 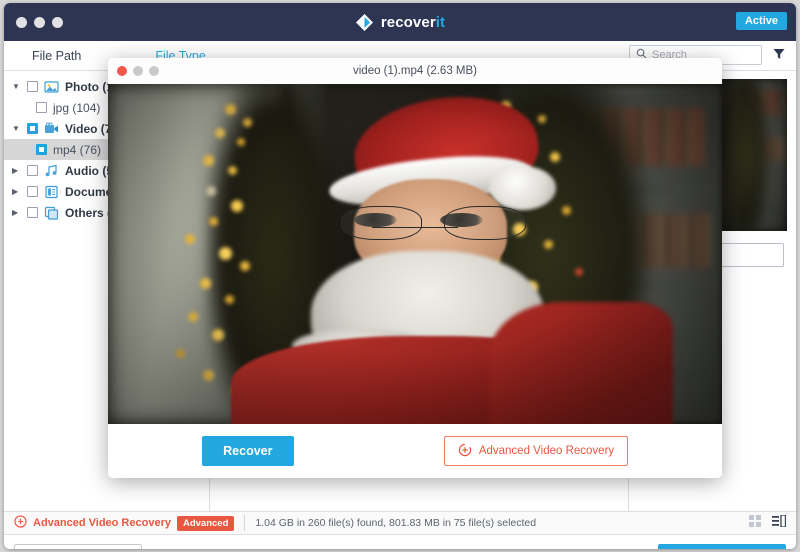 I want to click on brand-logo: recoverit, so click(x=400, y=22).